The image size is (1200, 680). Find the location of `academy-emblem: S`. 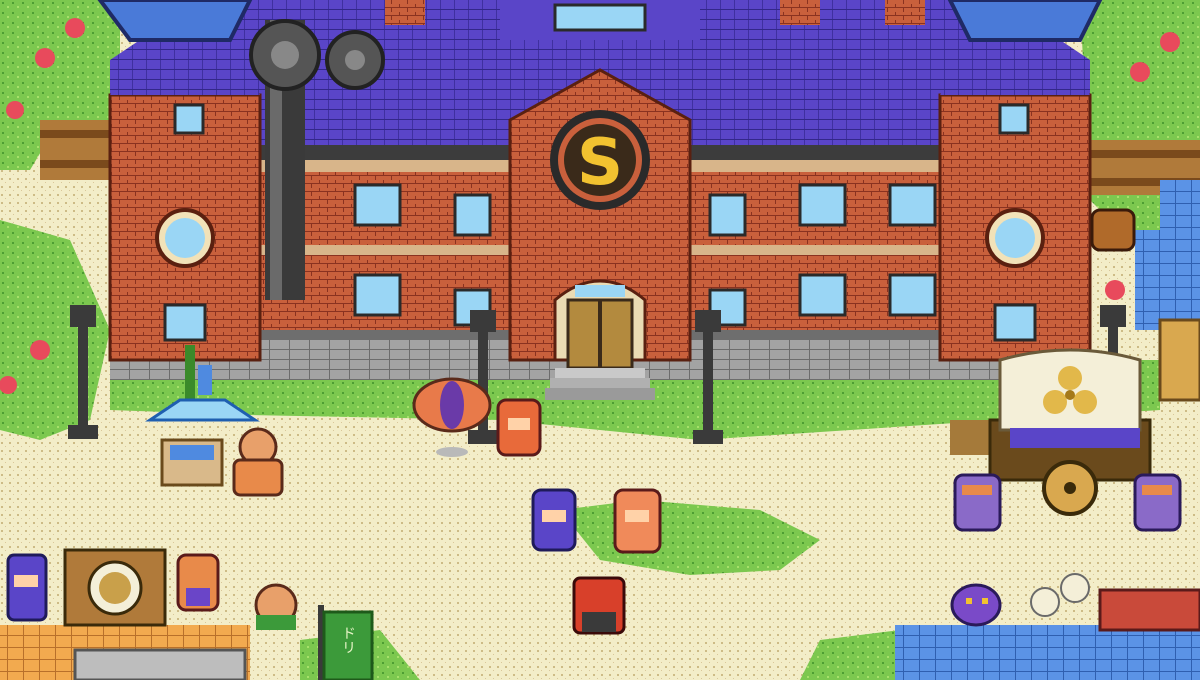

academy-emblem: S is located at coordinates (600, 160).